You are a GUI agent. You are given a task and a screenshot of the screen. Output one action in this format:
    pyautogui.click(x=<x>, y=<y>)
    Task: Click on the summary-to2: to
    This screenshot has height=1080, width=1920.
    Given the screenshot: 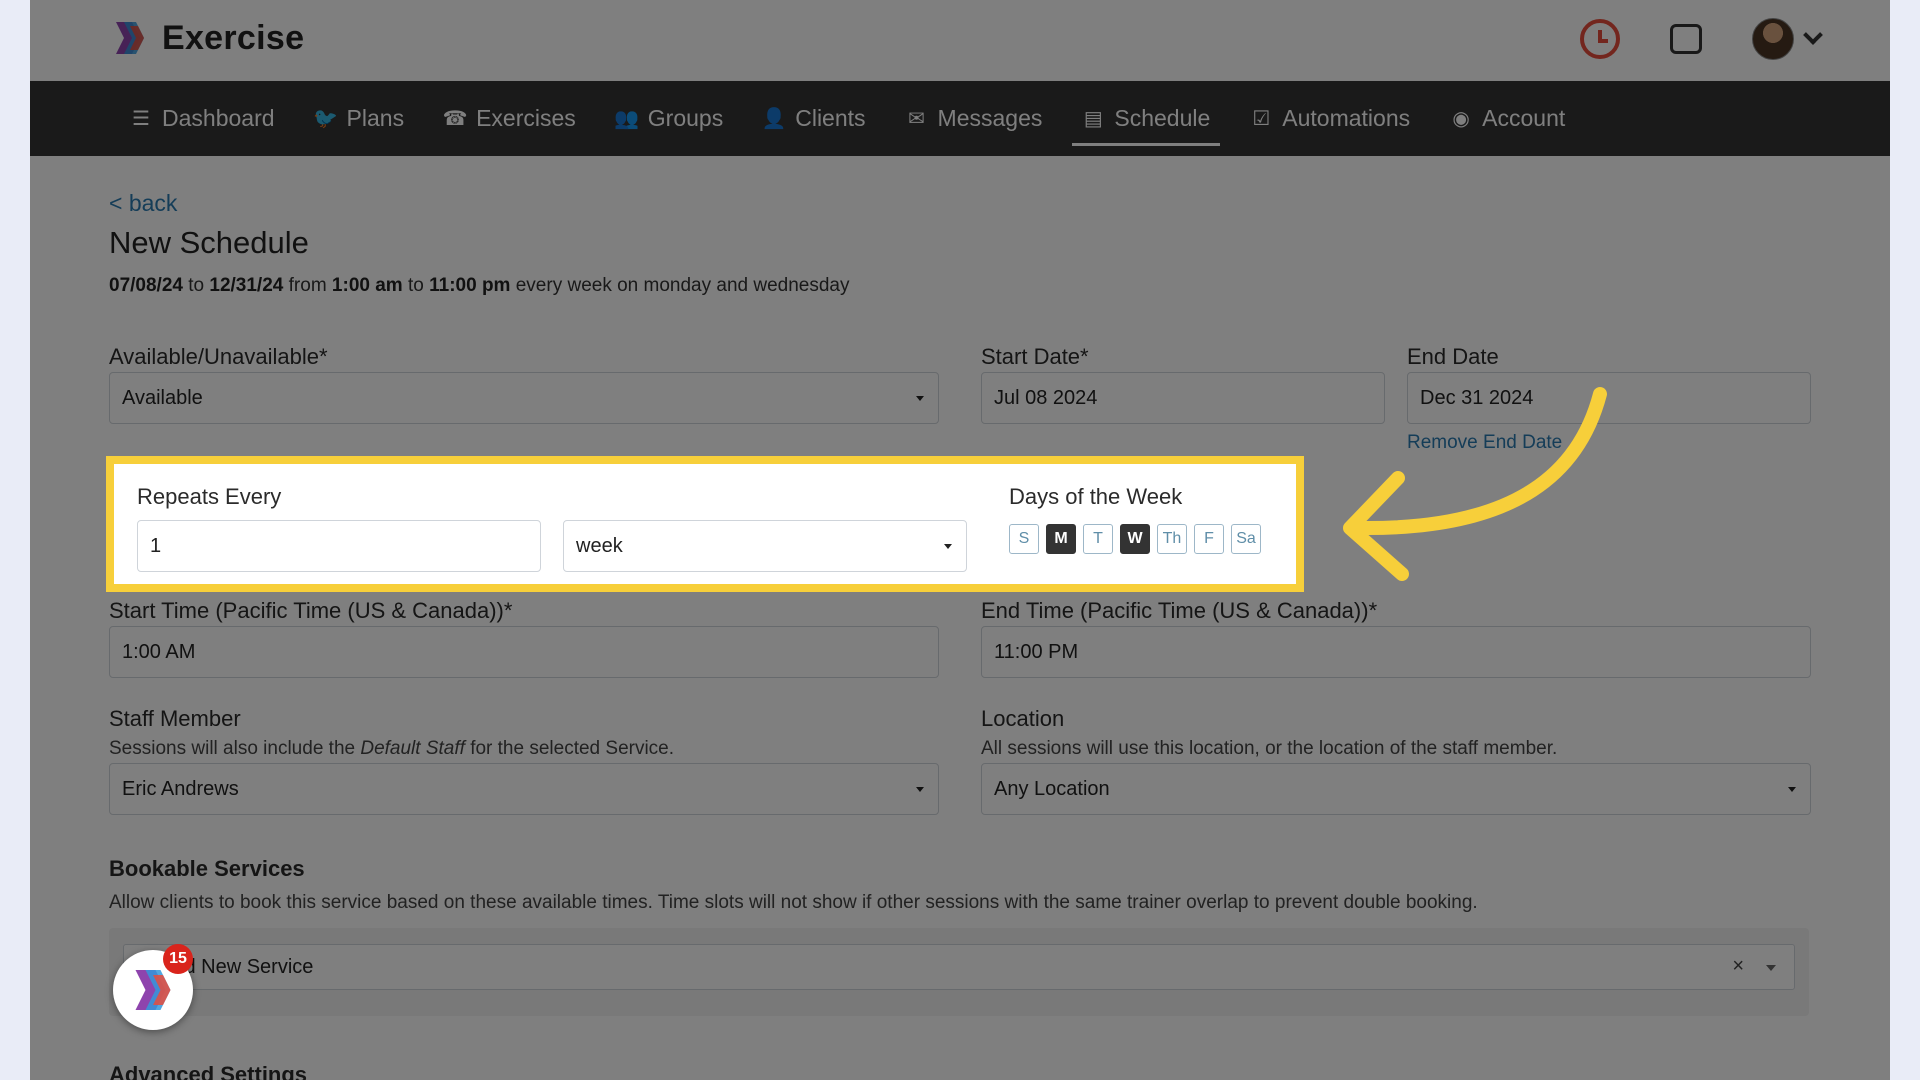 What is the action you would take?
    pyautogui.click(x=415, y=285)
    